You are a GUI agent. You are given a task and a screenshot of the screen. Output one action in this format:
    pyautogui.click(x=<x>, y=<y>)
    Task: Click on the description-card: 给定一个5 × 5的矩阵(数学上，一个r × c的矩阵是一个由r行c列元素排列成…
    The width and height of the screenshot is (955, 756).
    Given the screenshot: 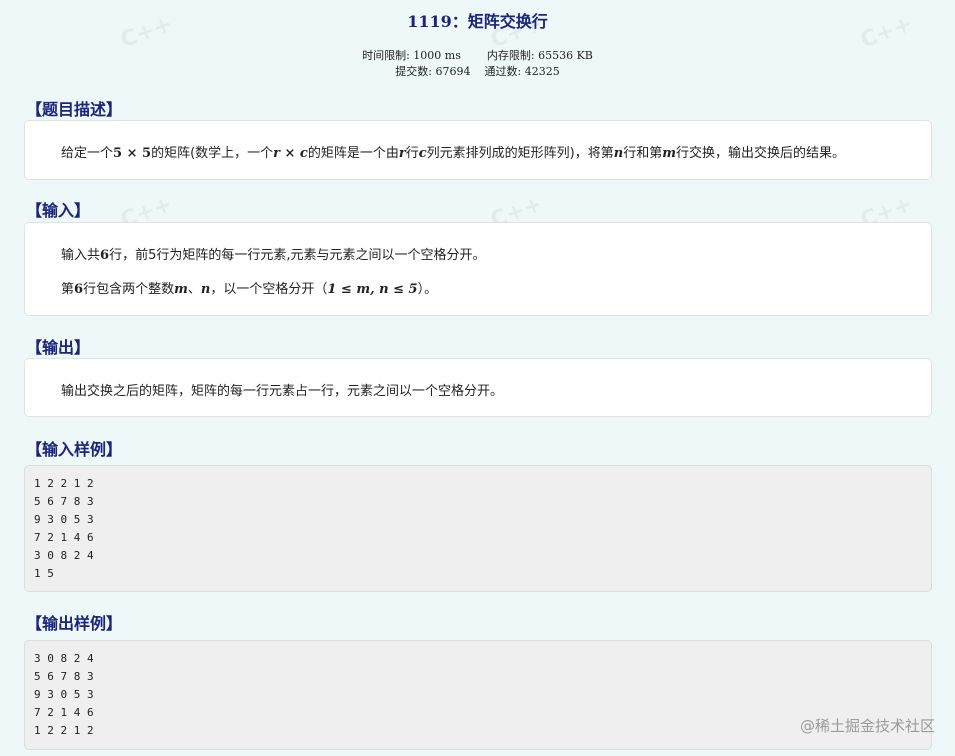 What is the action you would take?
    pyautogui.click(x=478, y=150)
    